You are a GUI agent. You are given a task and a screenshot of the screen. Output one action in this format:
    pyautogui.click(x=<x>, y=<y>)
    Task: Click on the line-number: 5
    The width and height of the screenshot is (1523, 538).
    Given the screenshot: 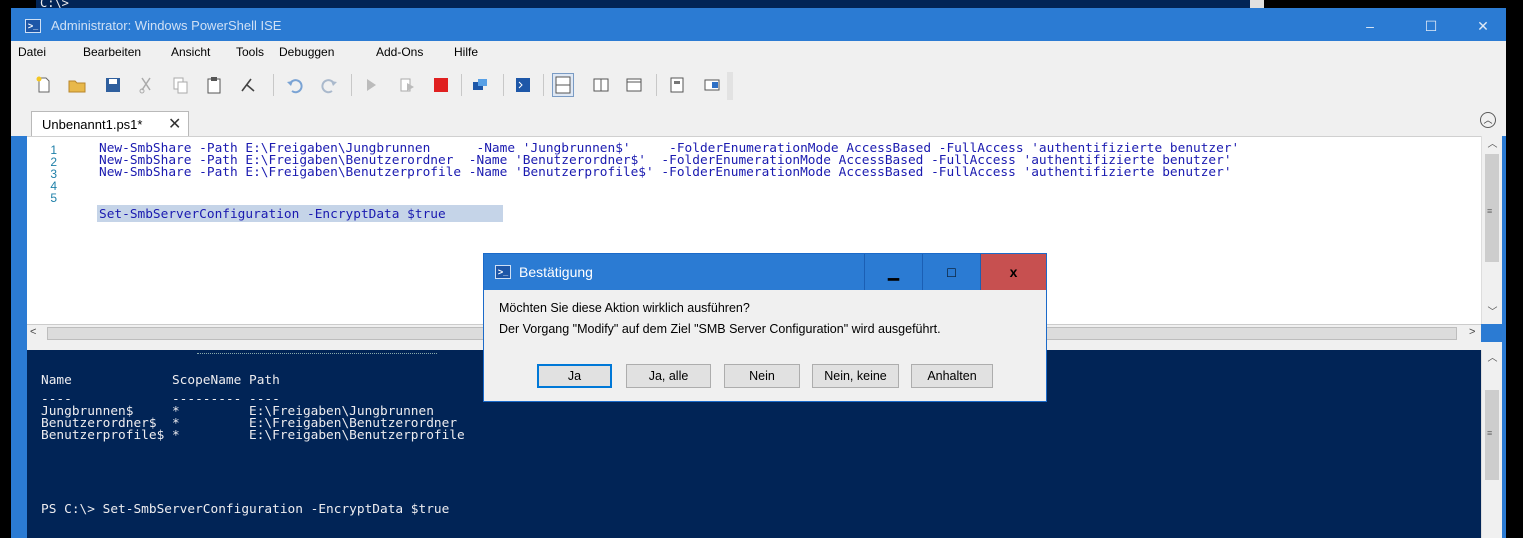 What is the action you would take?
    pyautogui.click(x=53, y=198)
    